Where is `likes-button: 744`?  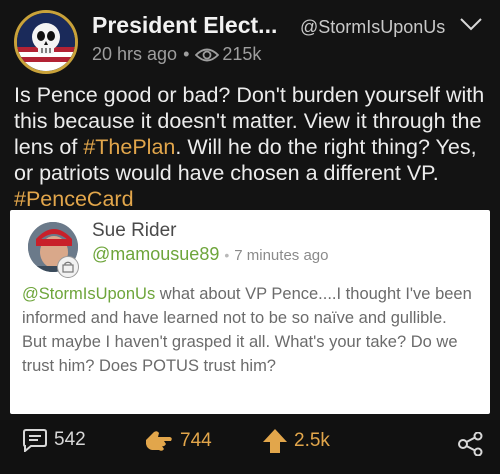 likes-button: 744 is located at coordinates (178, 441).